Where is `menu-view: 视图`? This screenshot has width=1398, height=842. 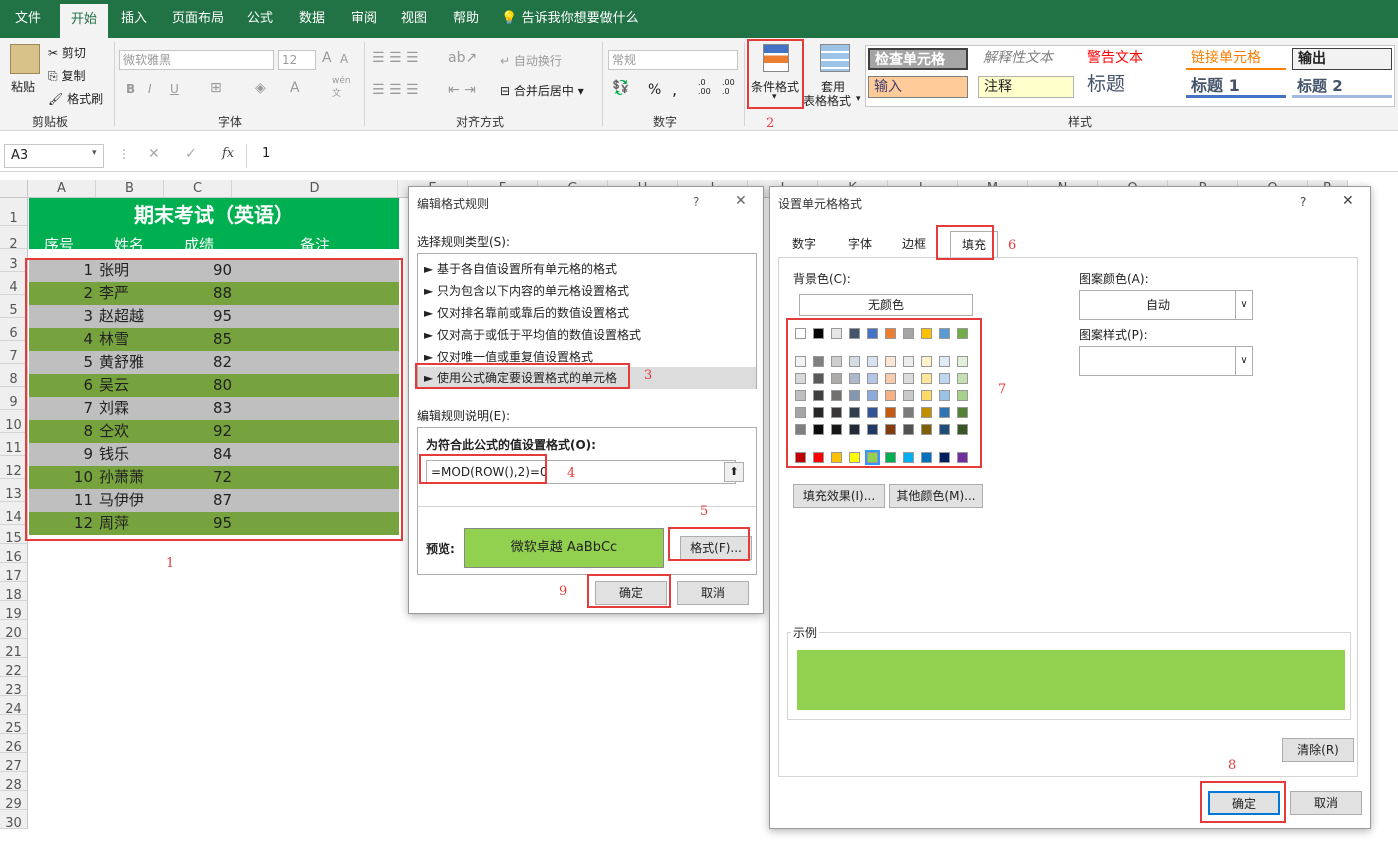
menu-view: 视图 is located at coordinates (414, 19).